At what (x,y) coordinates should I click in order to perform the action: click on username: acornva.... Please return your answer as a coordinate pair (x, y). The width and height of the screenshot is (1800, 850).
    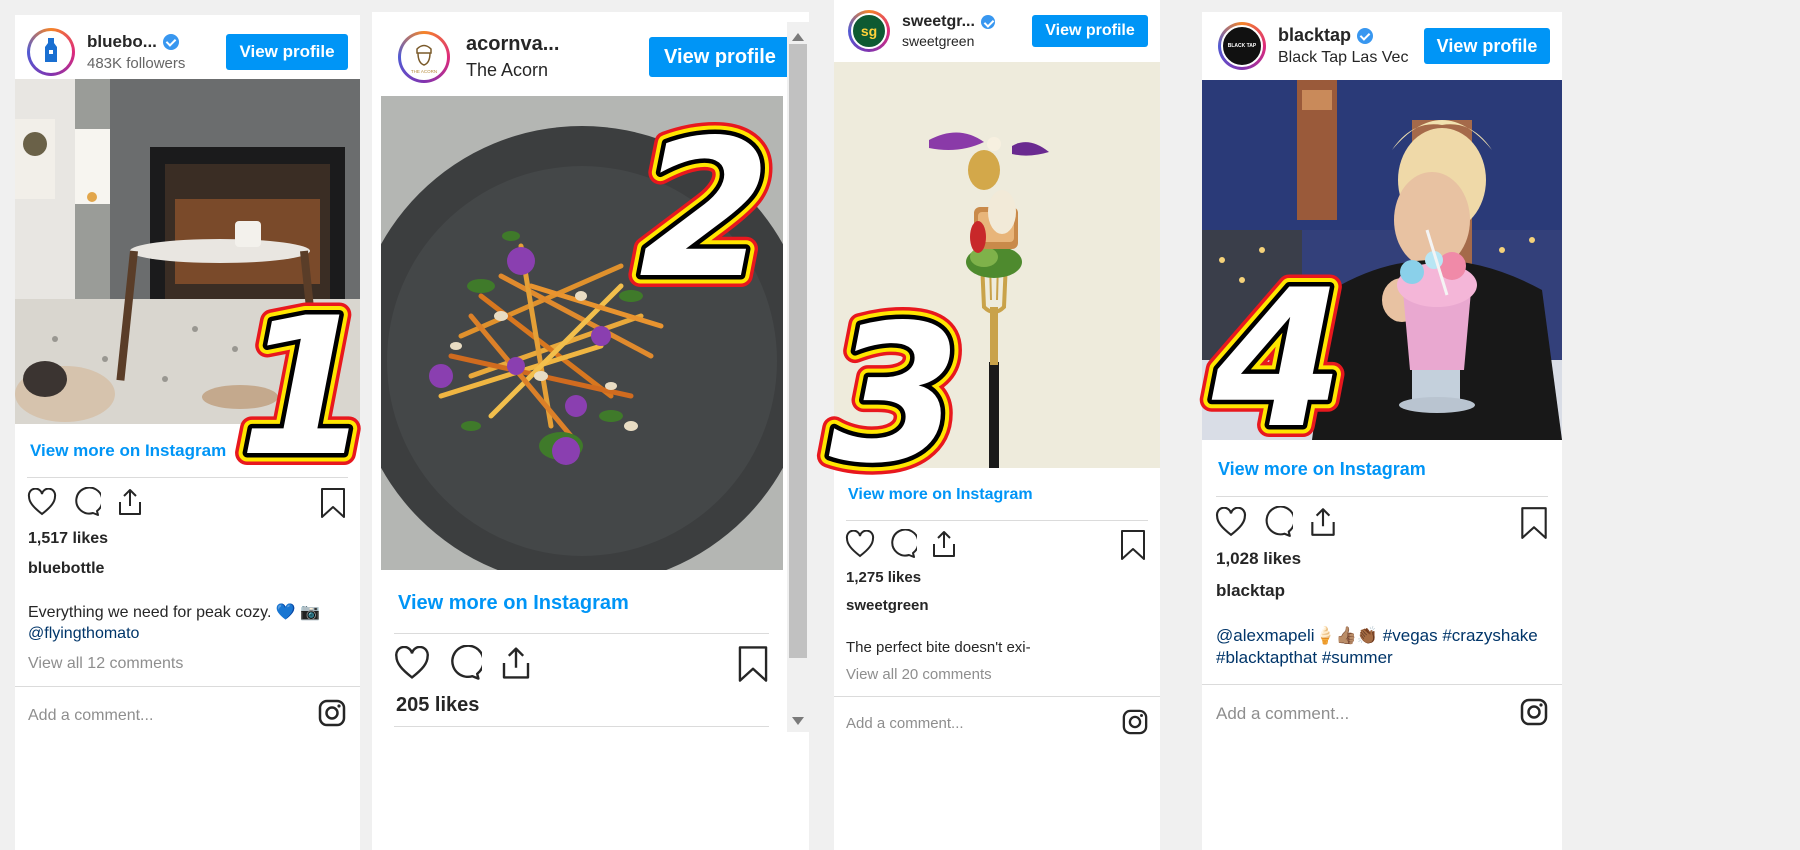
    Looking at the image, I should click on (557, 44).